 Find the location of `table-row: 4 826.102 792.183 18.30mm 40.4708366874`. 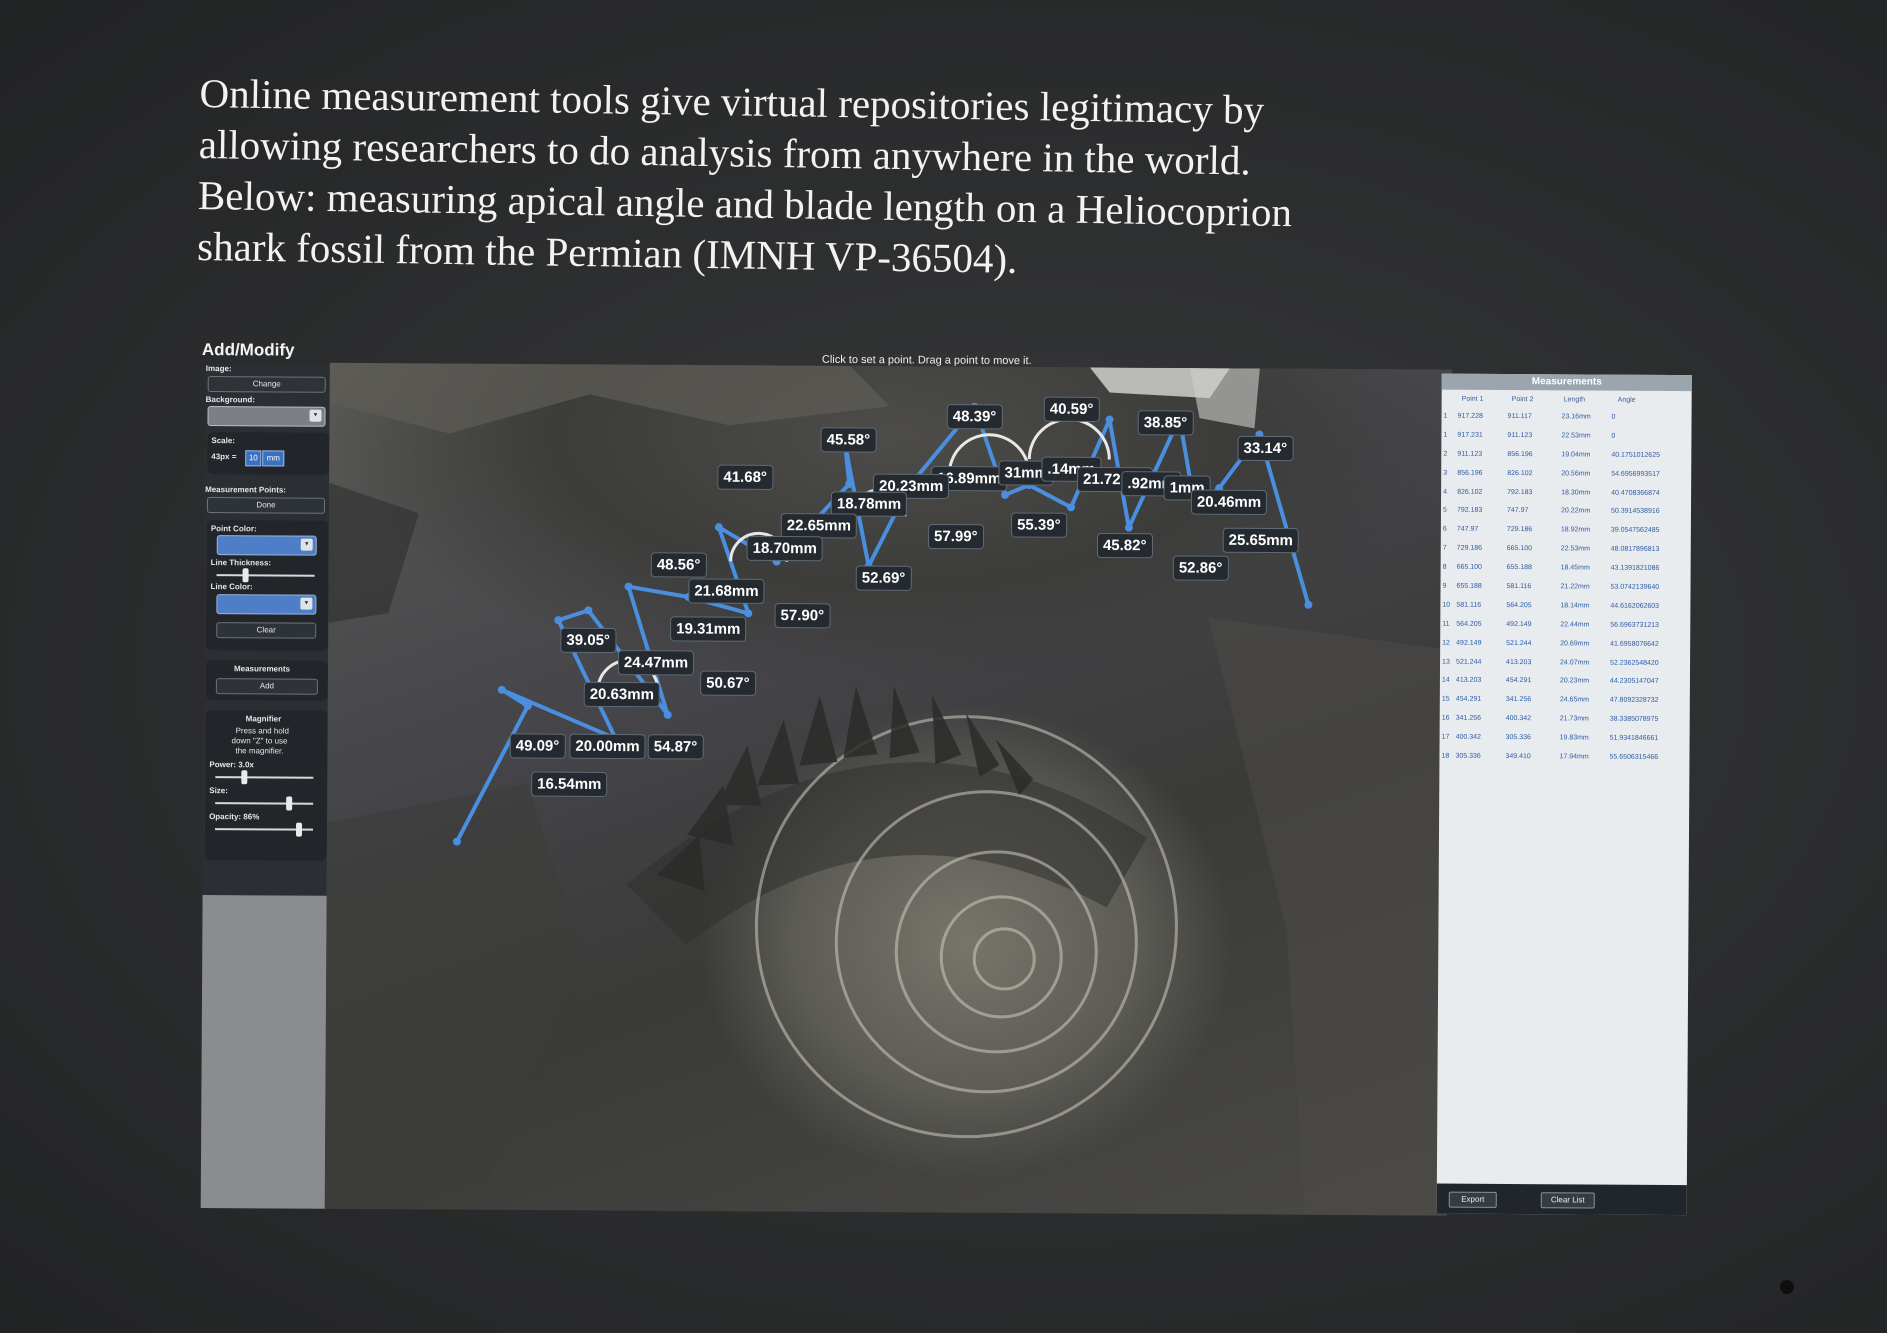

table-row: 4 826.102 792.183 18.30mm 40.4708366874 is located at coordinates (1566, 495).